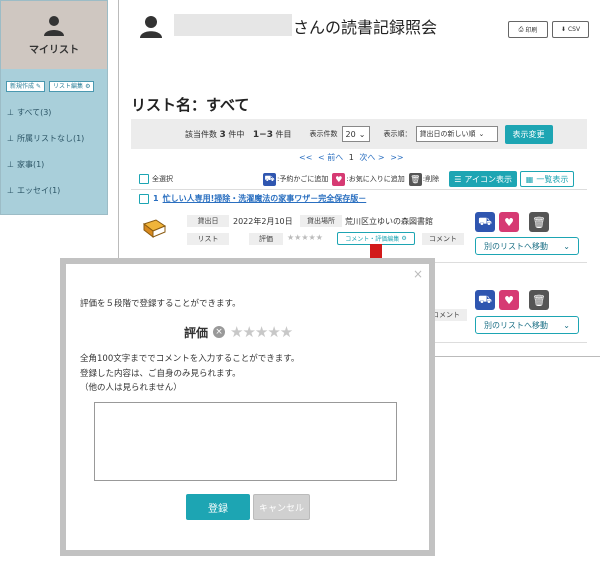  What do you see at coordinates (218, 507) in the screenshot?
I see `register-button: 登録` at bounding box center [218, 507].